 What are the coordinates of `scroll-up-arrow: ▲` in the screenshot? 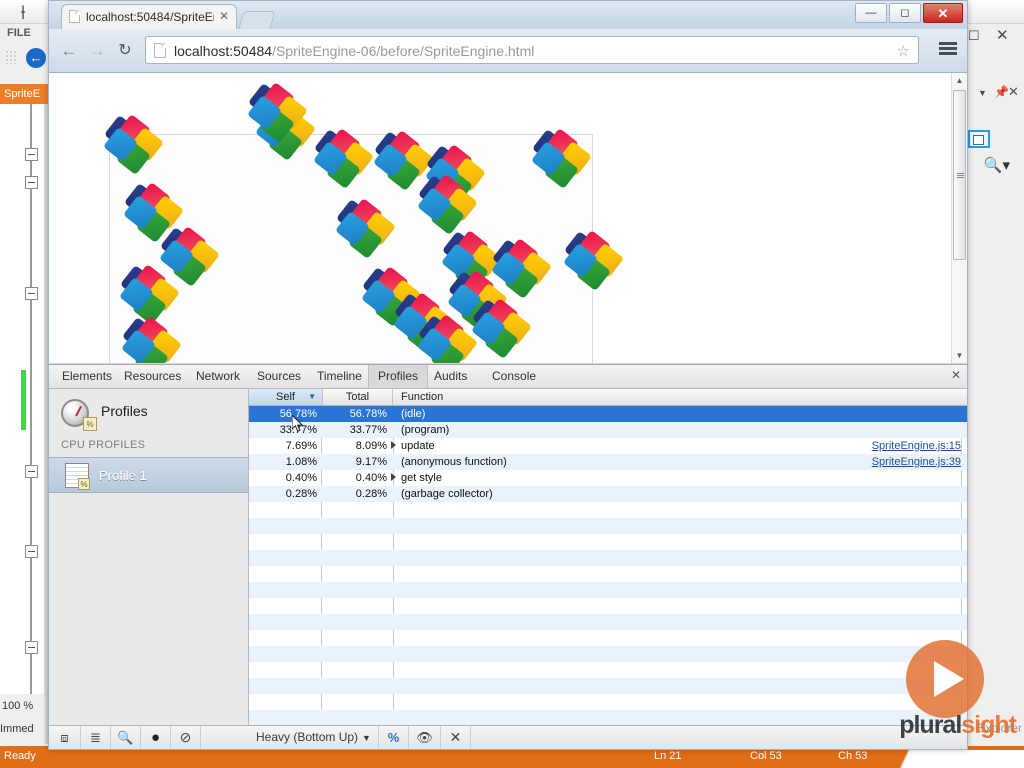 It's located at (959, 80).